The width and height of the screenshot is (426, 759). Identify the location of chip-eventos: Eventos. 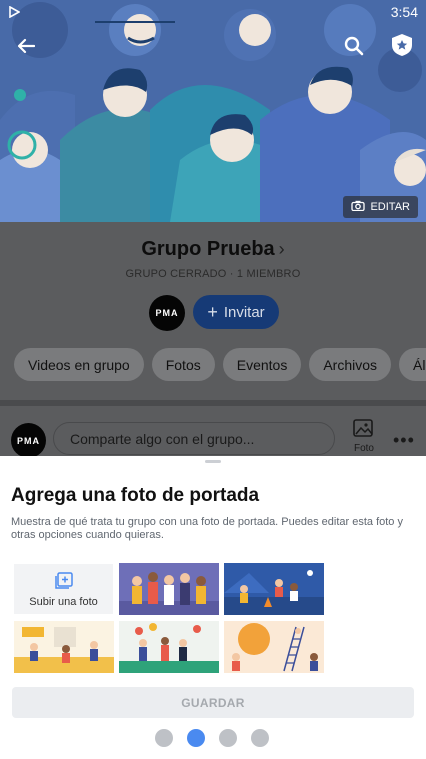
(262, 364).